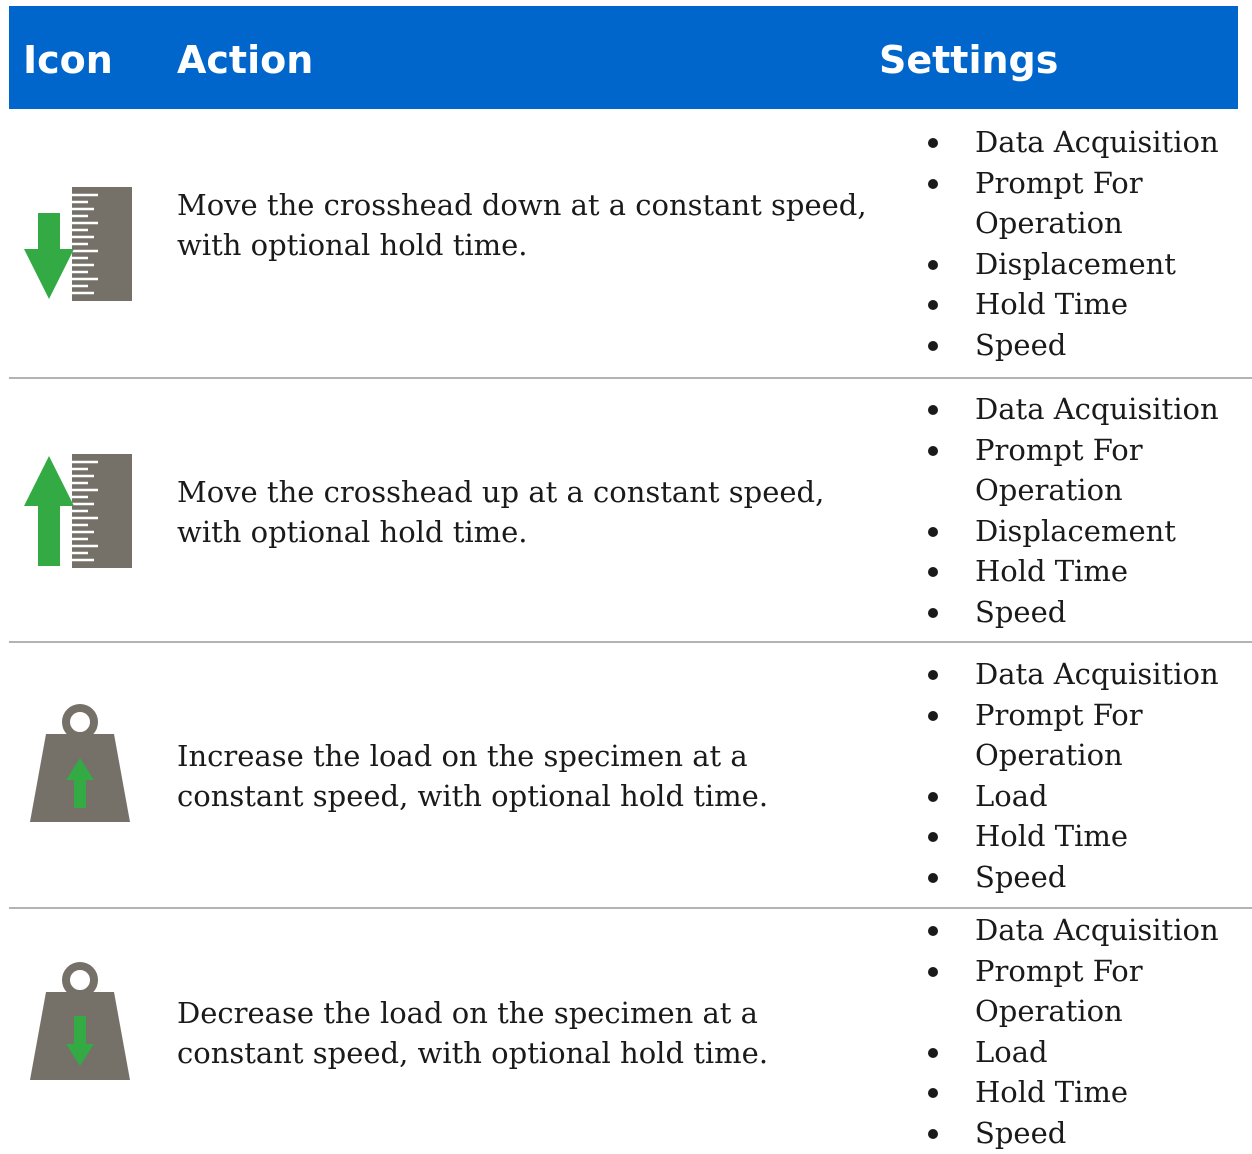 This screenshot has height=1154, width=1252. Describe the element at coordinates (79, 244) in the screenshot. I see `crosshead-down-icon` at that location.